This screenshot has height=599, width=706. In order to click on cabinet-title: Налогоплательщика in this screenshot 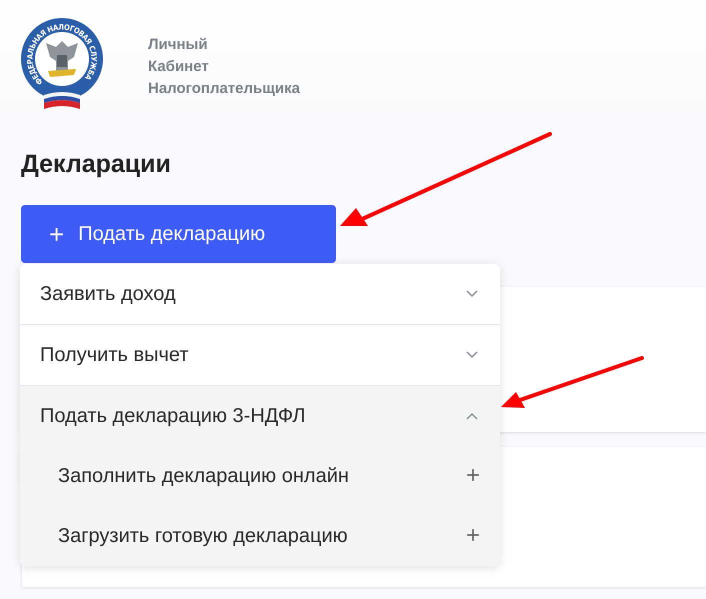, I will do `click(224, 89)`.